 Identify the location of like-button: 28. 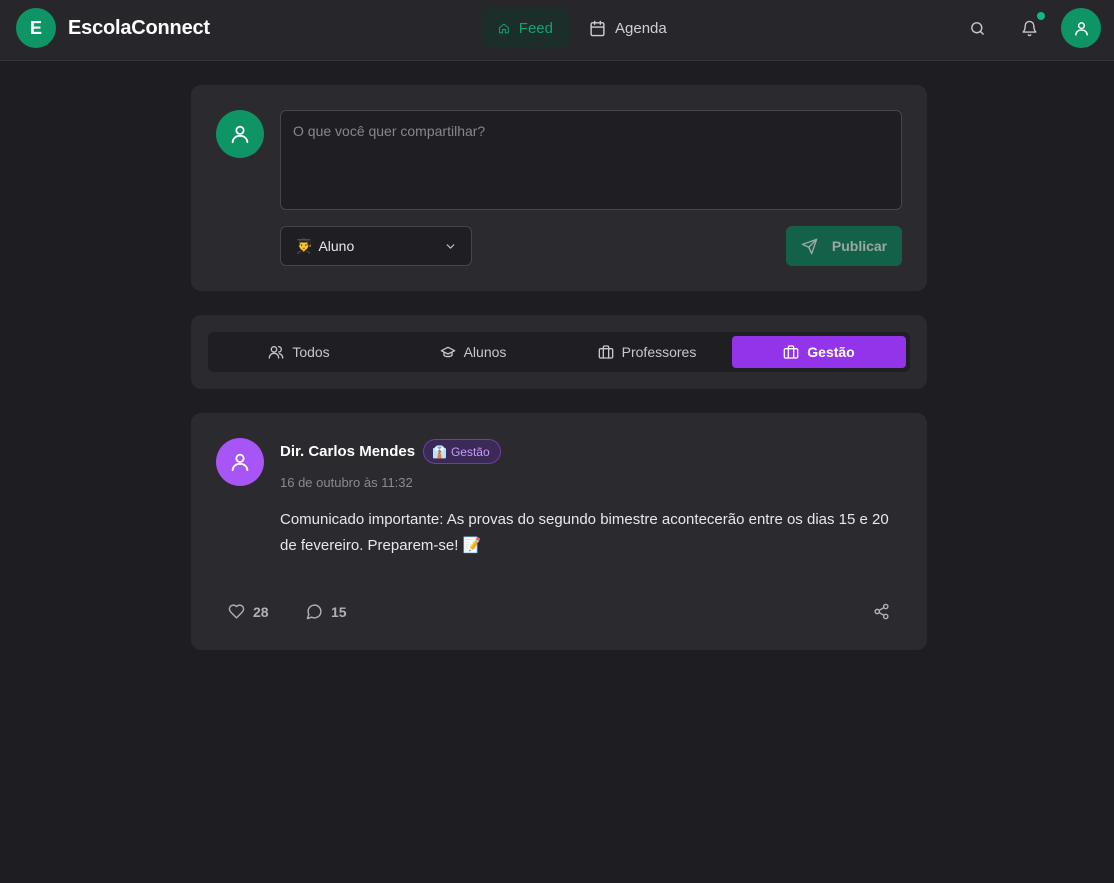
(248, 611).